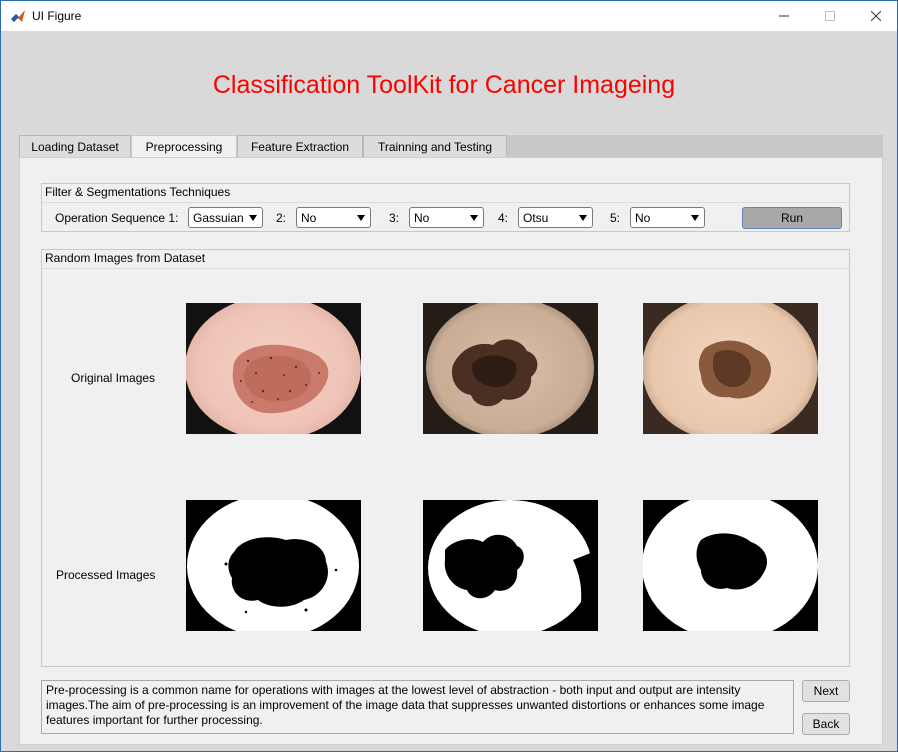  What do you see at coordinates (643, 218) in the screenshot?
I see `step5-value: No` at bounding box center [643, 218].